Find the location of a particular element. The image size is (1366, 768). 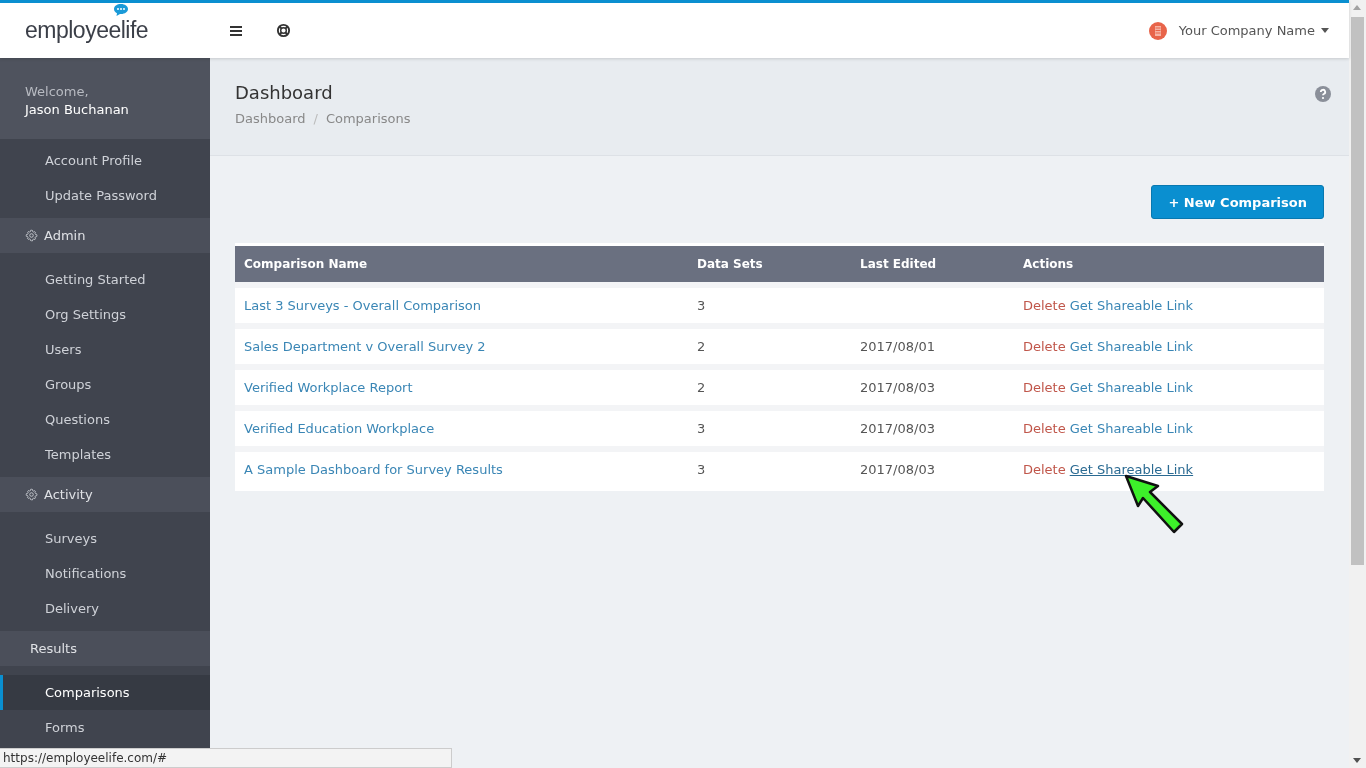

sidebar-section: Results is located at coordinates (105, 648).